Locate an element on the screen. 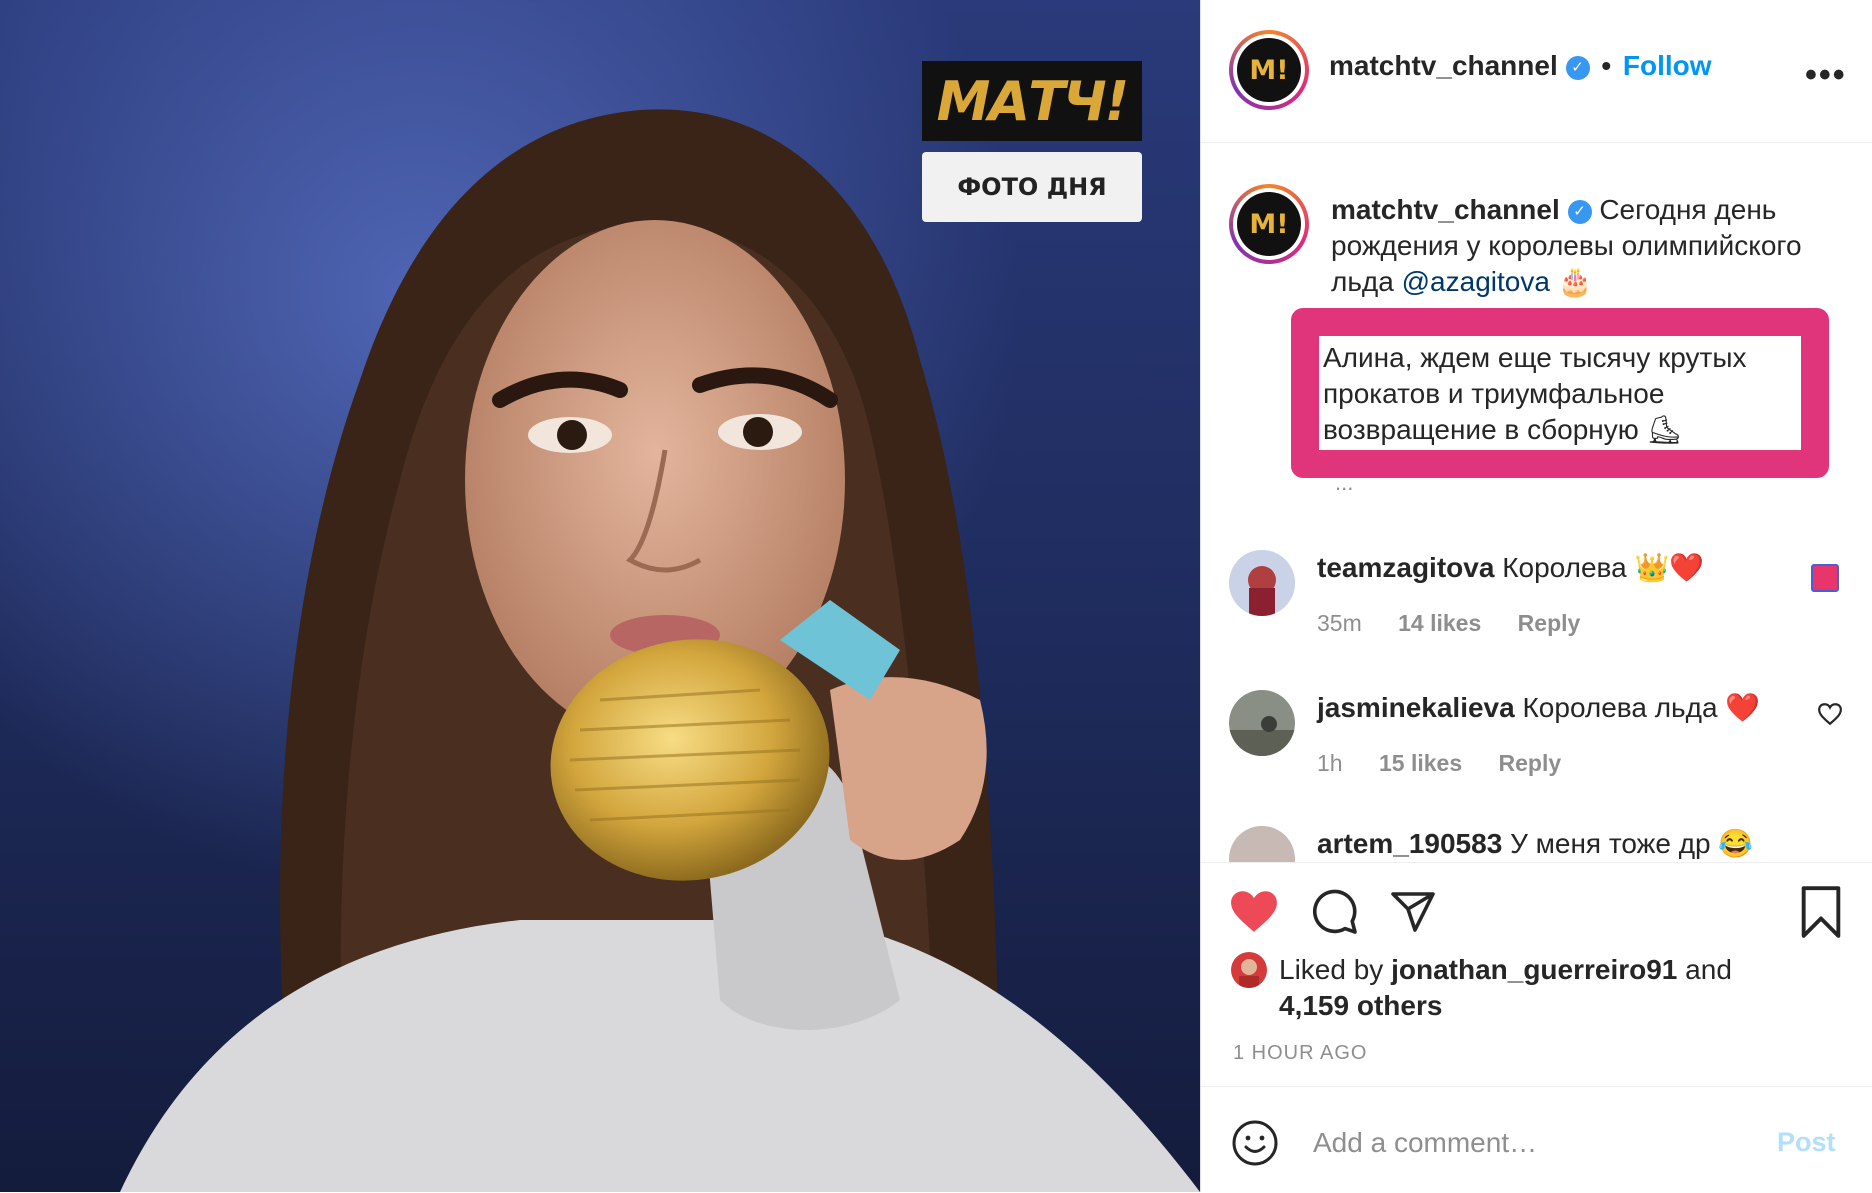 The height and width of the screenshot is (1193, 1872). share-icon is located at coordinates (1413, 914).